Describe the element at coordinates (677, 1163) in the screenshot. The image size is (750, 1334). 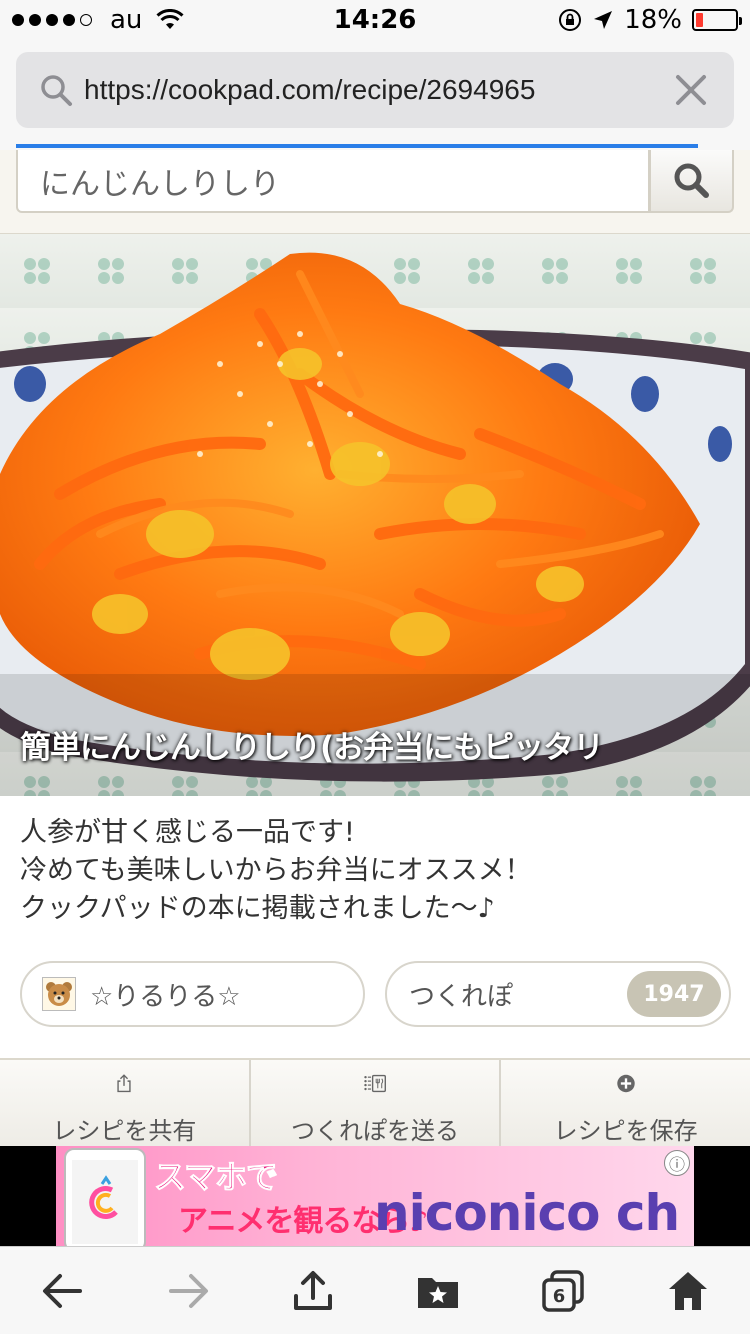
I see `ad-info-icon: ⓘ` at that location.